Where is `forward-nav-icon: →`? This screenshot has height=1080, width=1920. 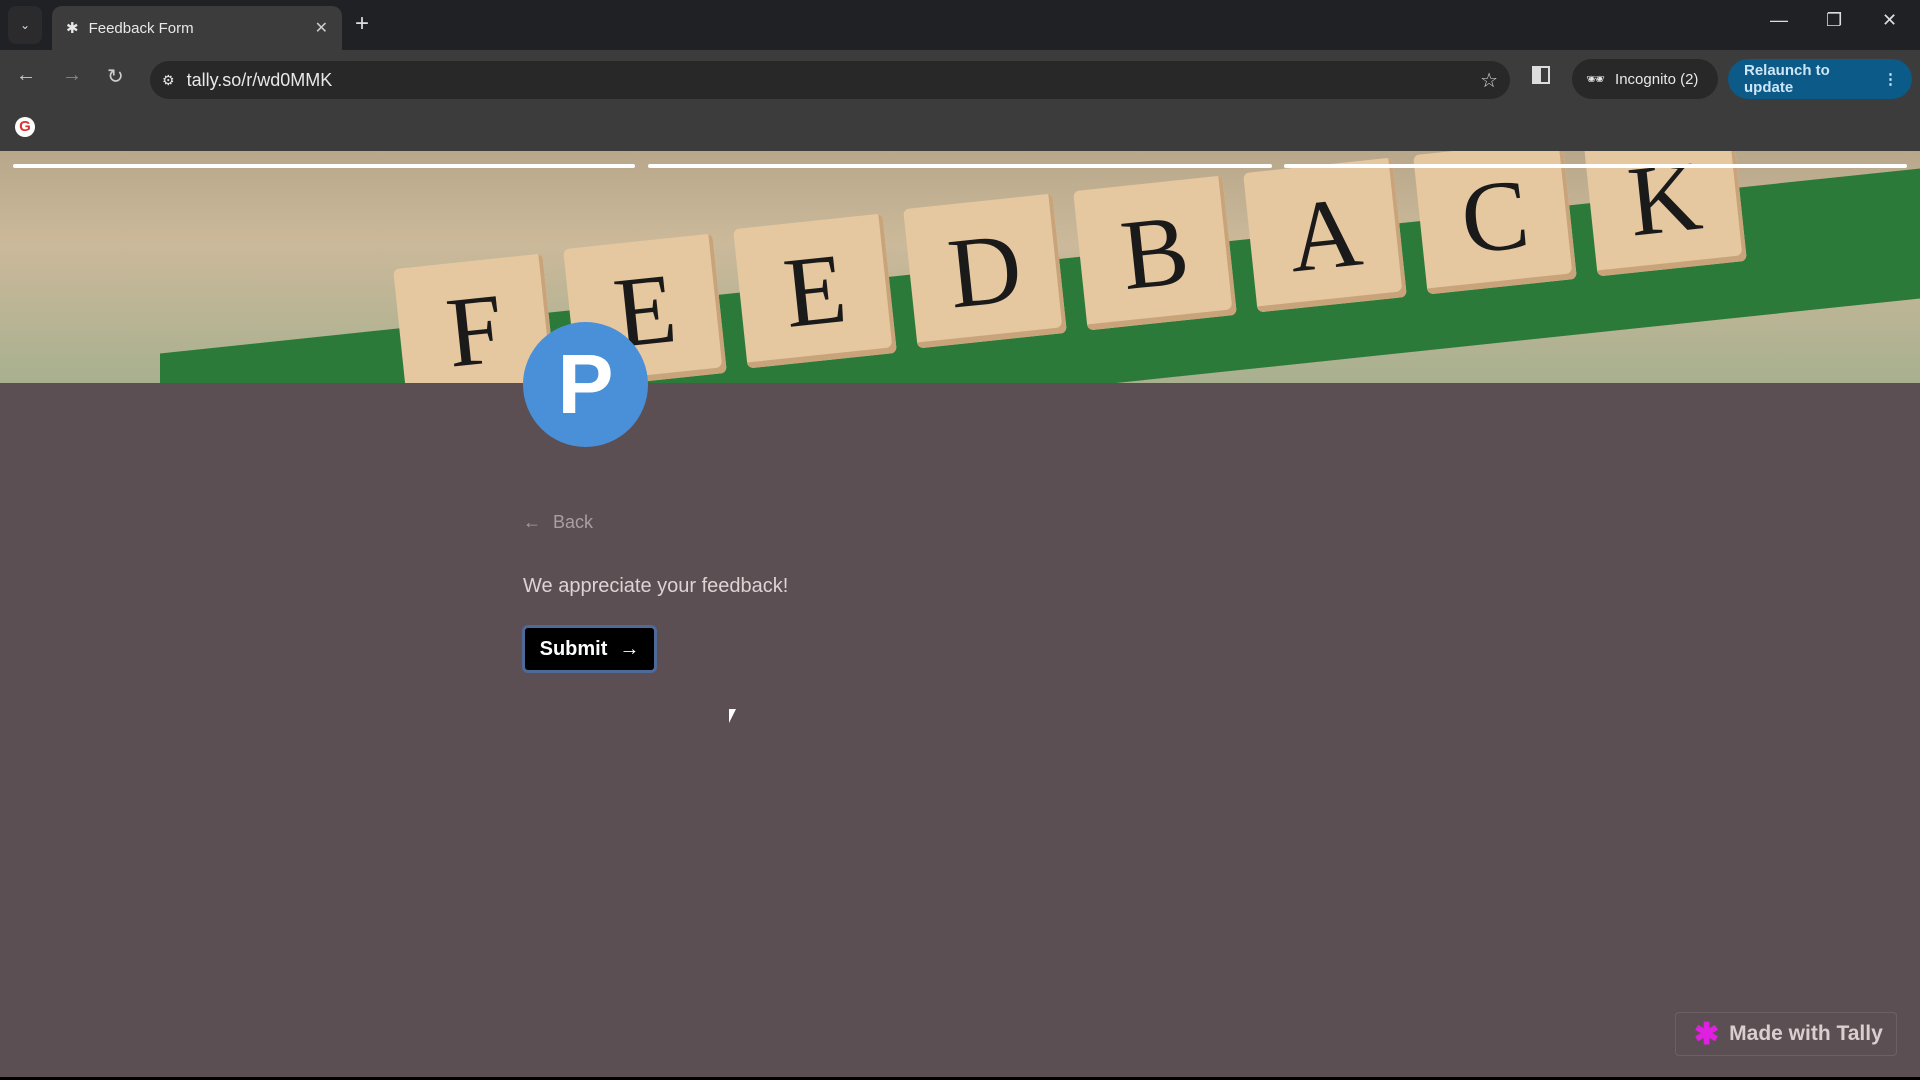 forward-nav-icon: → is located at coordinates (72, 75).